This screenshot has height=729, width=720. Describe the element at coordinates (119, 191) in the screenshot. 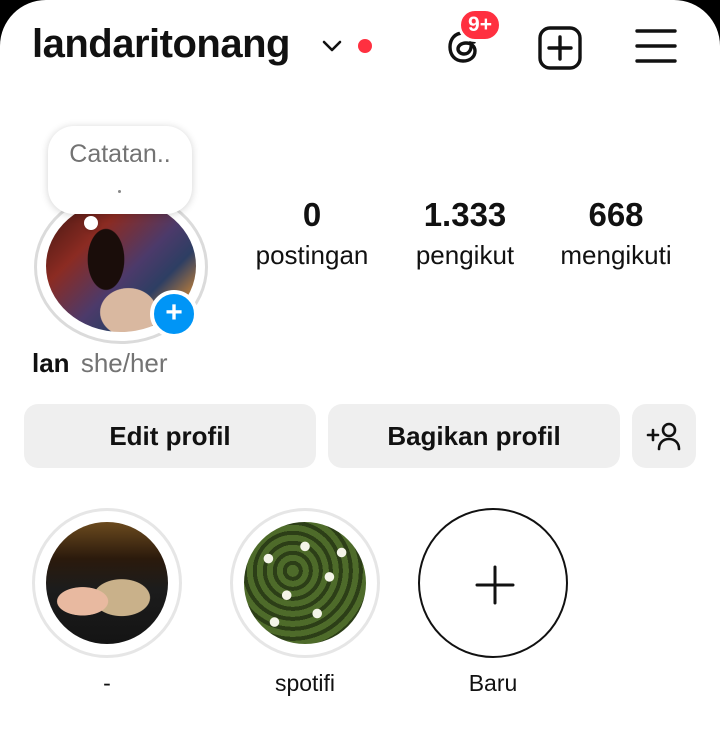

I see `note-dot` at that location.